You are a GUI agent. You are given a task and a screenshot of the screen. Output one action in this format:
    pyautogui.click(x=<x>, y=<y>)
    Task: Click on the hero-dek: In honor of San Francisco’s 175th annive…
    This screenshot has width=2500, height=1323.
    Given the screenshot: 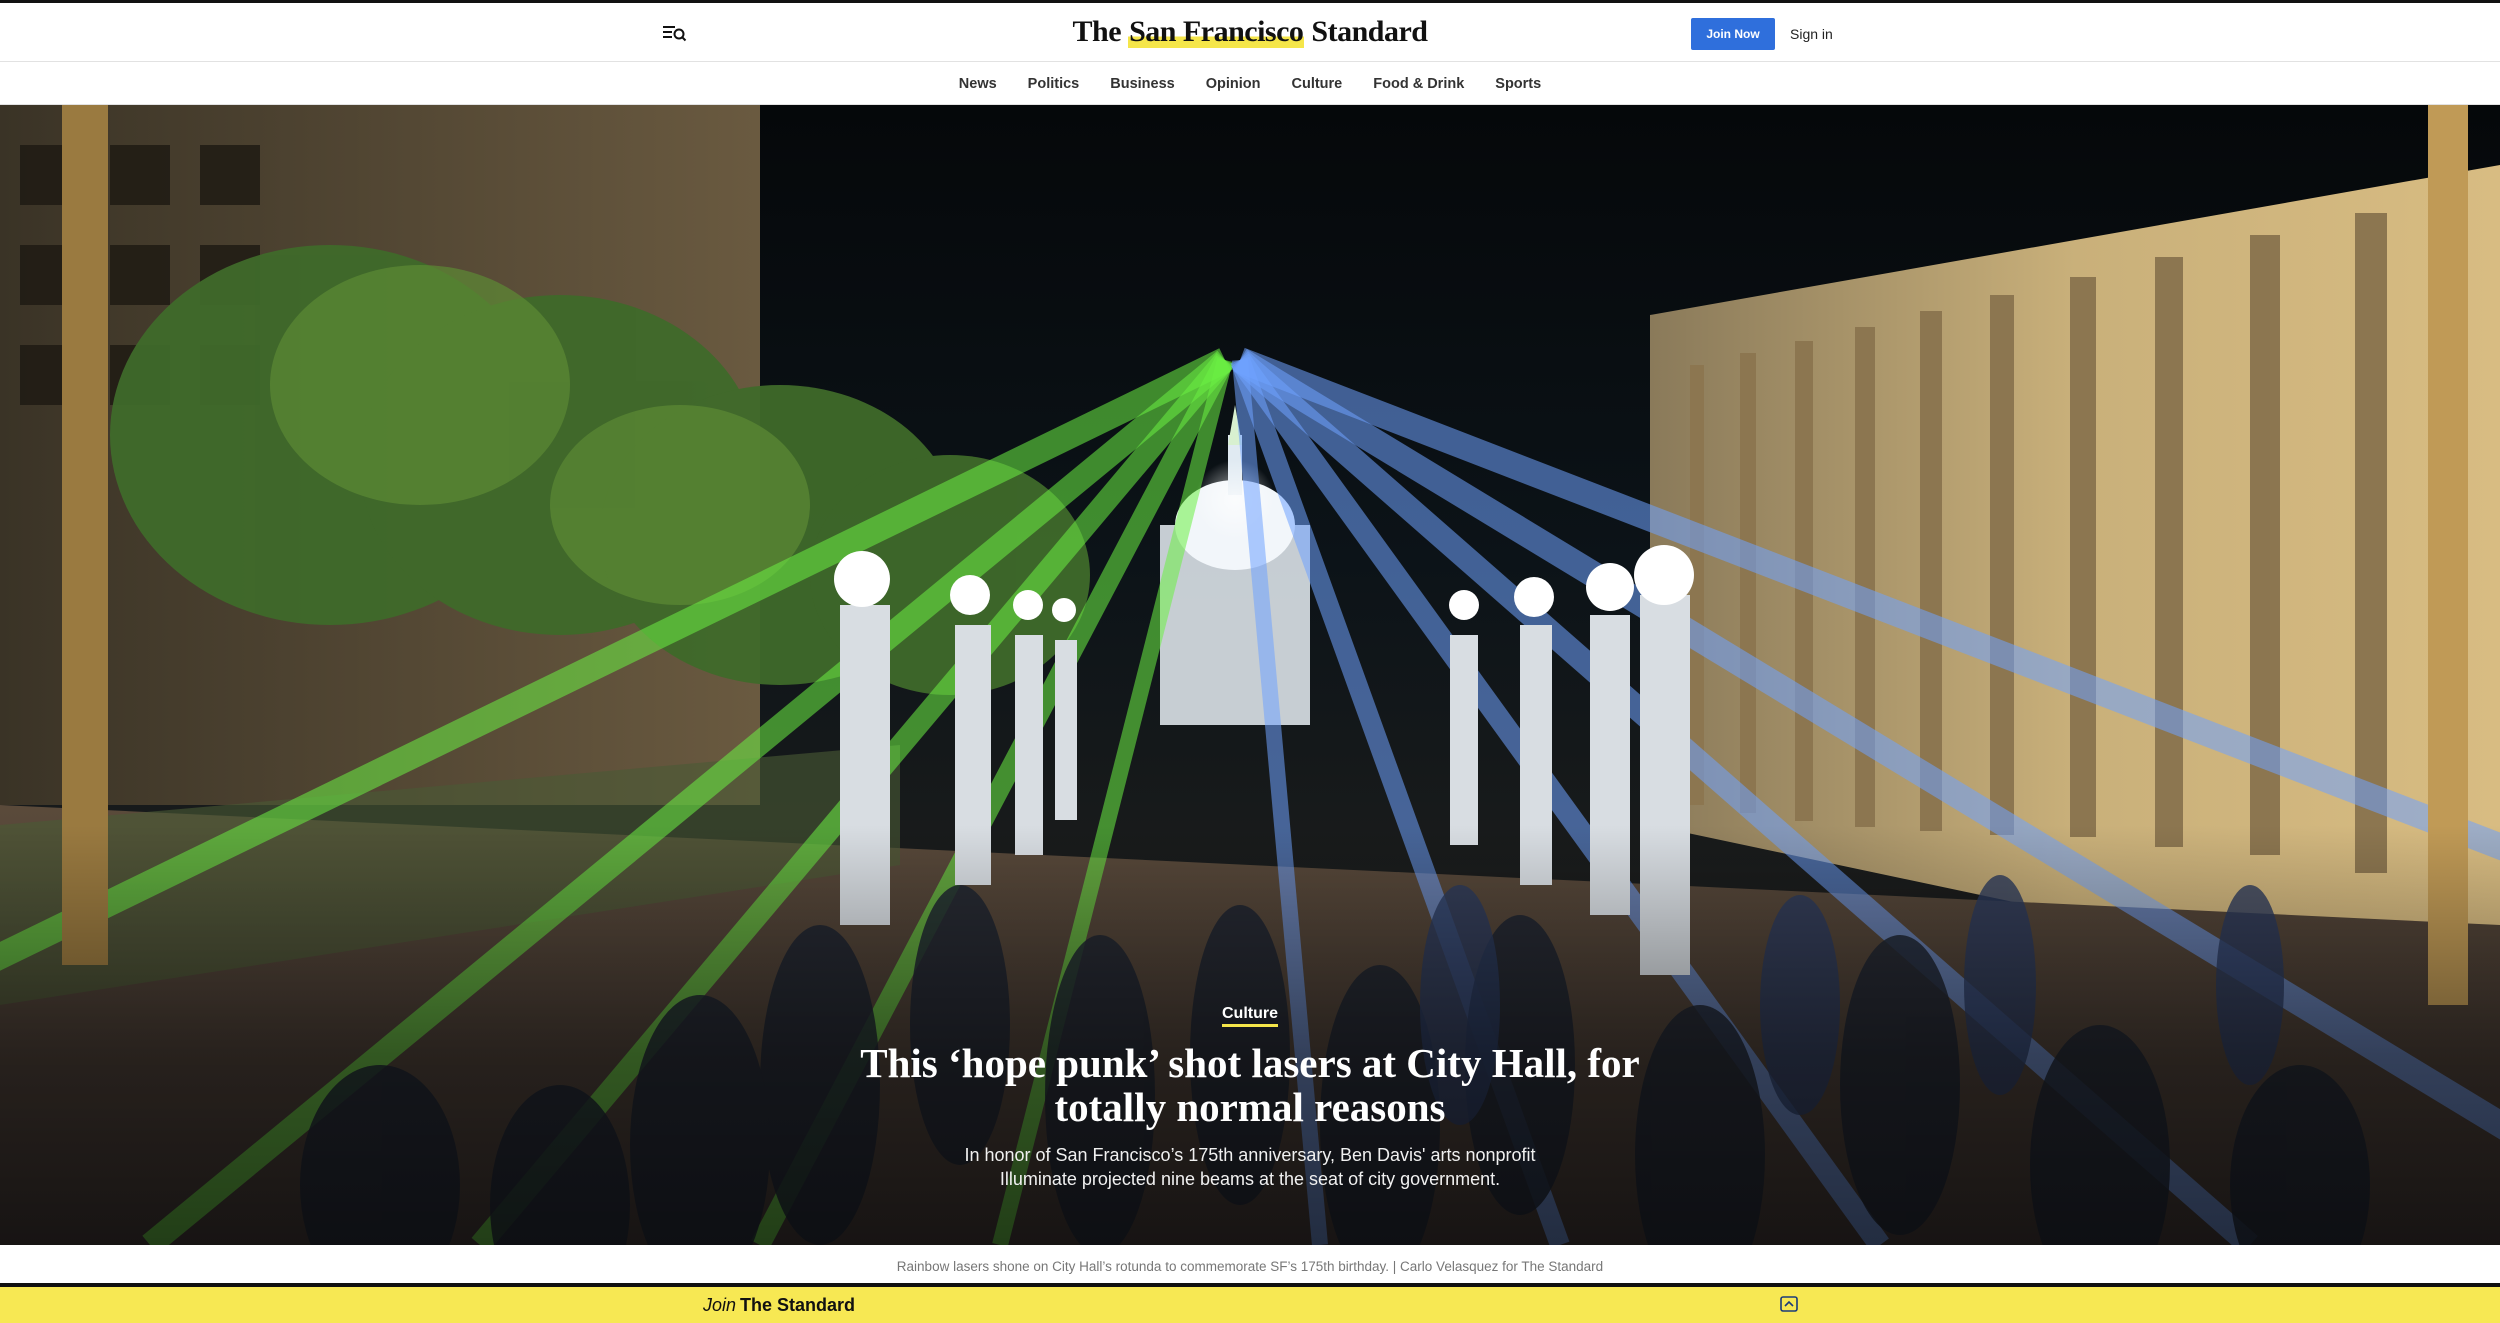 What is the action you would take?
    pyautogui.click(x=1250, y=1167)
    